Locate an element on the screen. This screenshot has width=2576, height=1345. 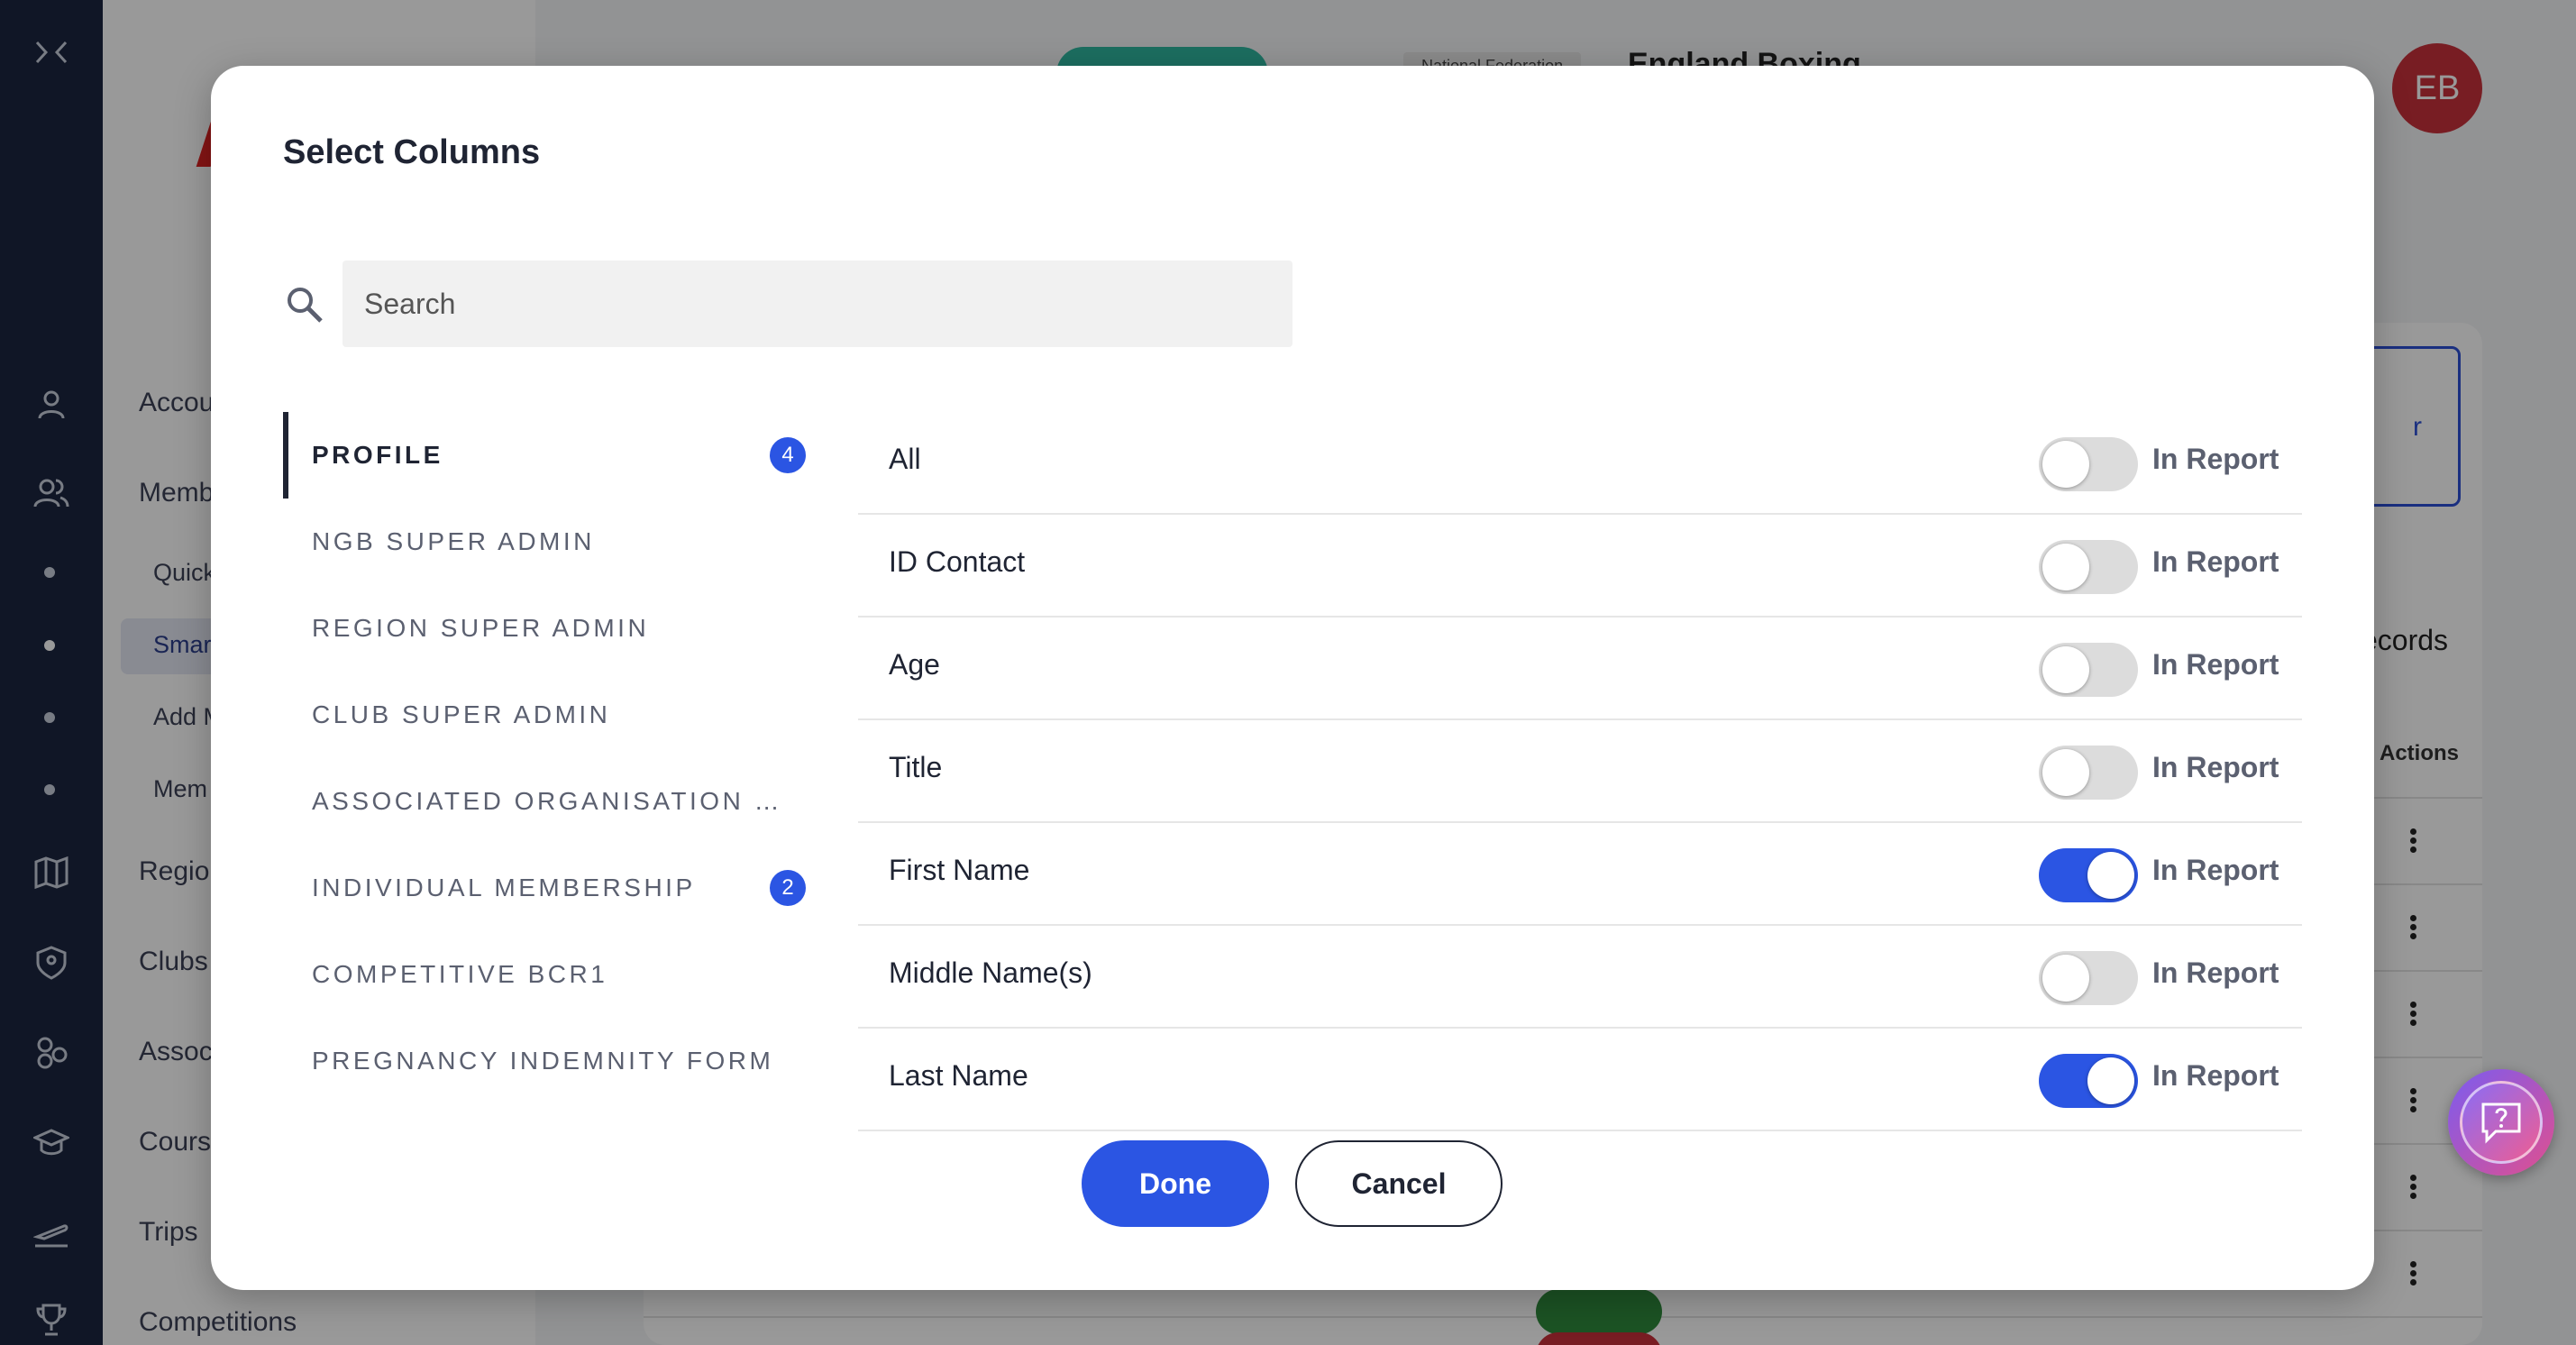
dialog-title: Select Columns is located at coordinates (412, 152).